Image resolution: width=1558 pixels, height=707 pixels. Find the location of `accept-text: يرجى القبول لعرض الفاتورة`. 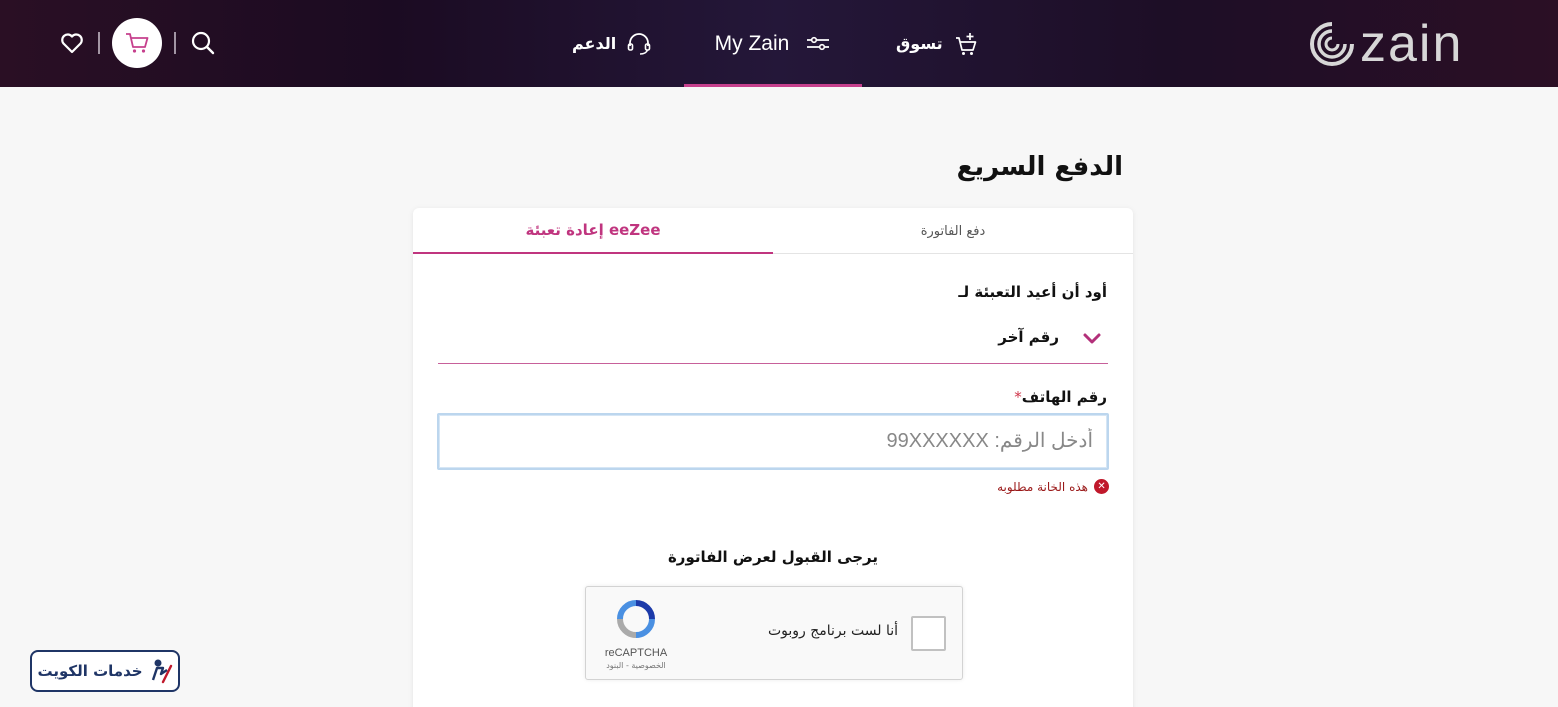

accept-text: يرجى القبول لعرض الفاتورة is located at coordinates (773, 557).